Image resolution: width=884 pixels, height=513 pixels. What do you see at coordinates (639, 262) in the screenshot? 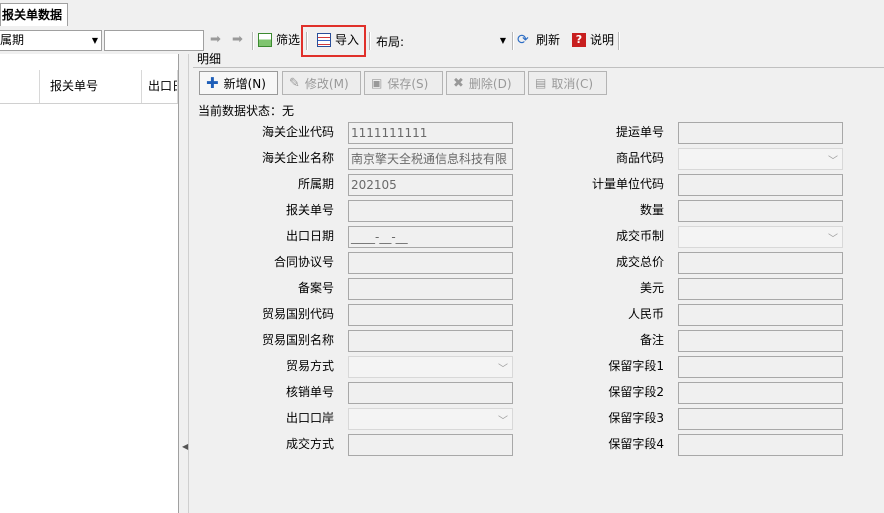
I see `field-label: 成交总价` at bounding box center [639, 262].